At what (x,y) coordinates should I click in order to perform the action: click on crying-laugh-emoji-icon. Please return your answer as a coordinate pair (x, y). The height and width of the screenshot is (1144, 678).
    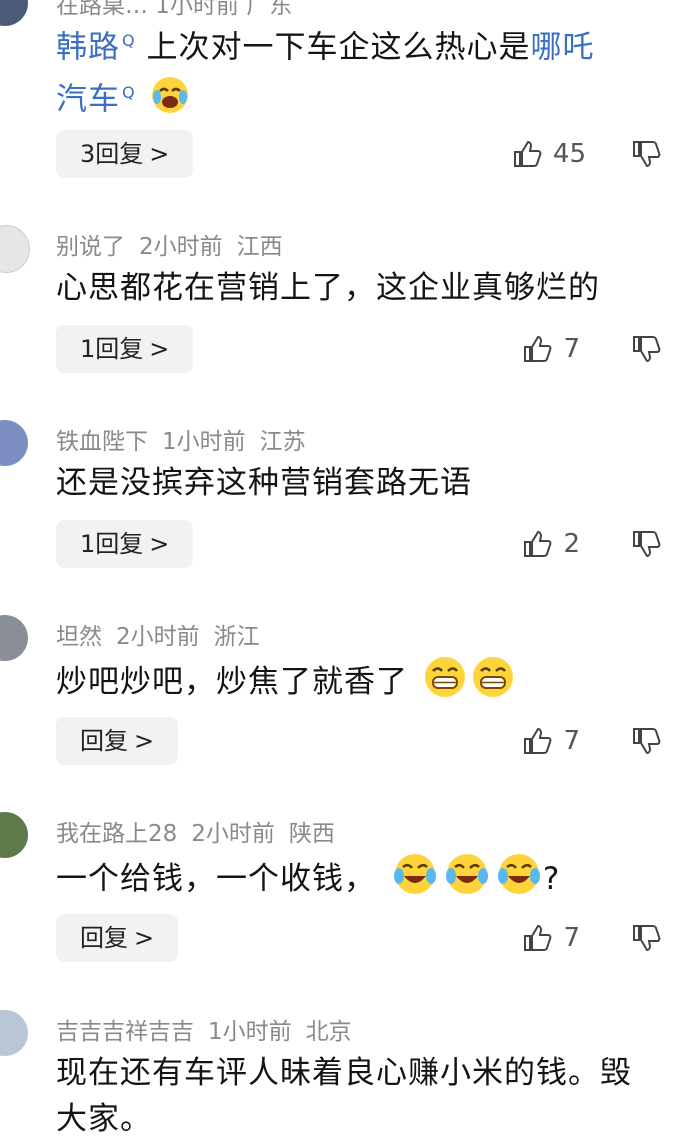
    Looking at the image, I should click on (170, 101).